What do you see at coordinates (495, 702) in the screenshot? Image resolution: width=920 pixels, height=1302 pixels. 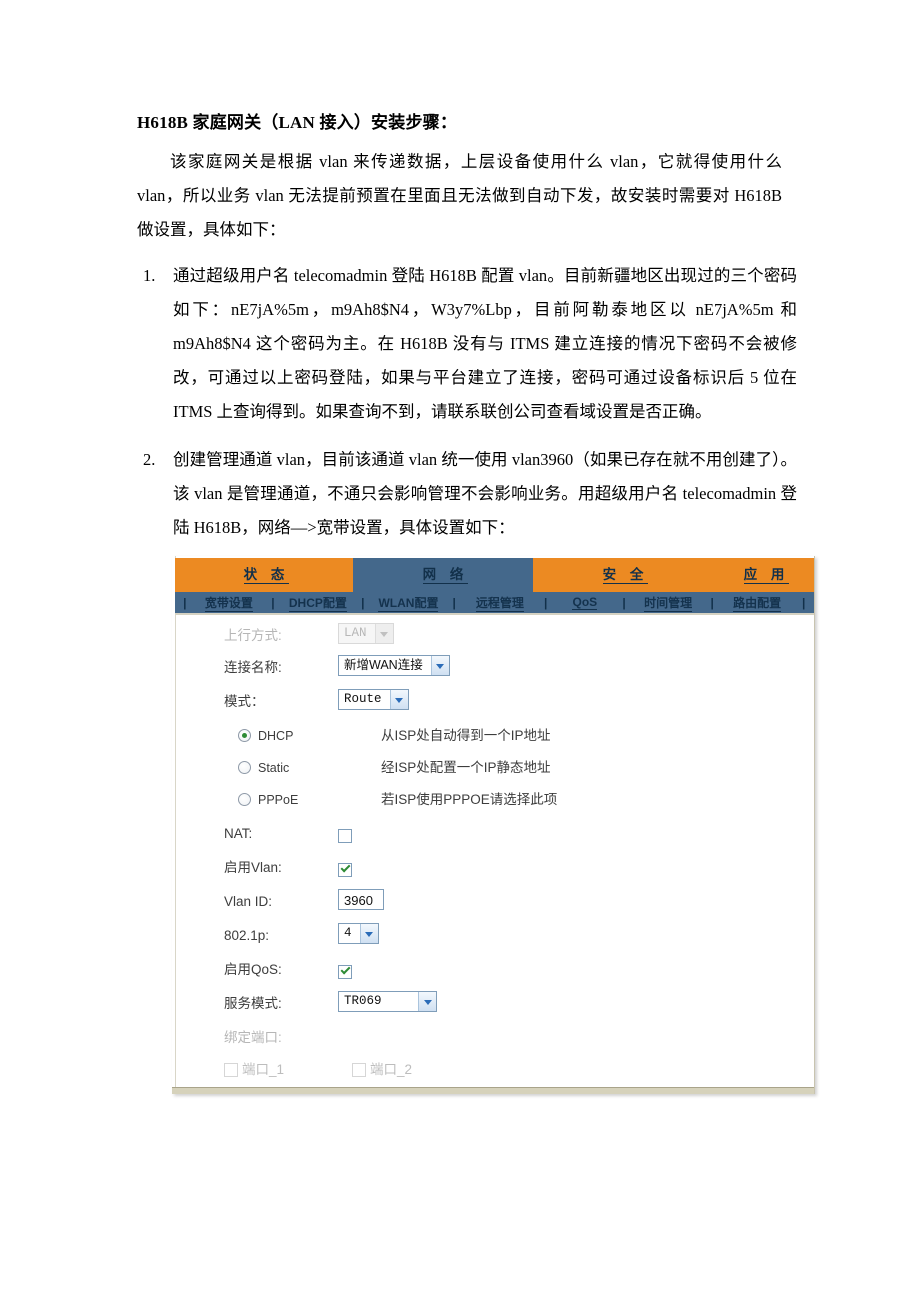 I see `field-row-mode: 模式： Route` at bounding box center [495, 702].